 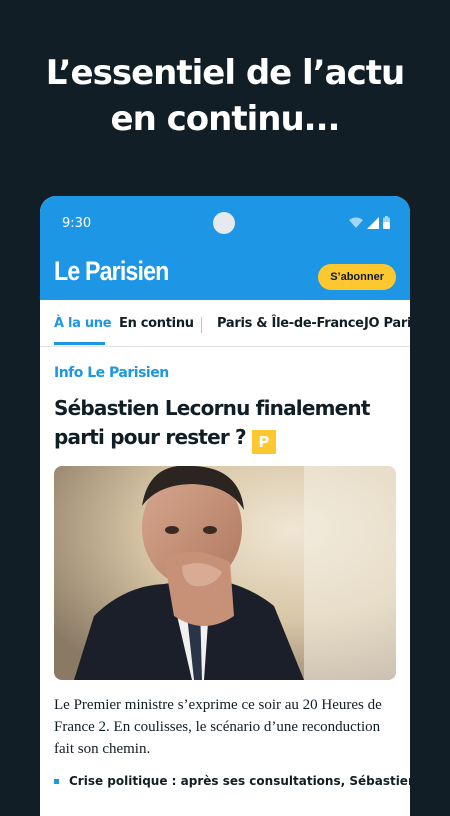 I want to click on camera-cutout, so click(x=224, y=223).